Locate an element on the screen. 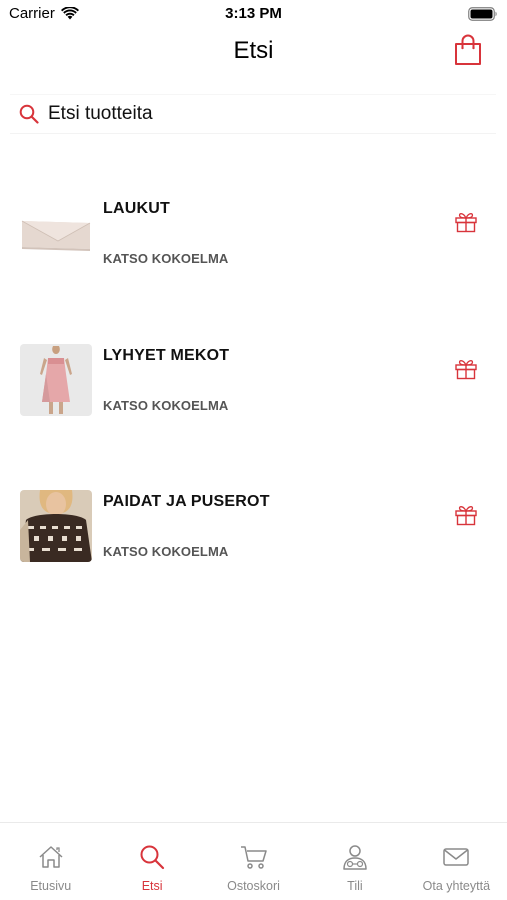 This screenshot has height=900, width=507. page-title: Etsi is located at coordinates (253, 50).